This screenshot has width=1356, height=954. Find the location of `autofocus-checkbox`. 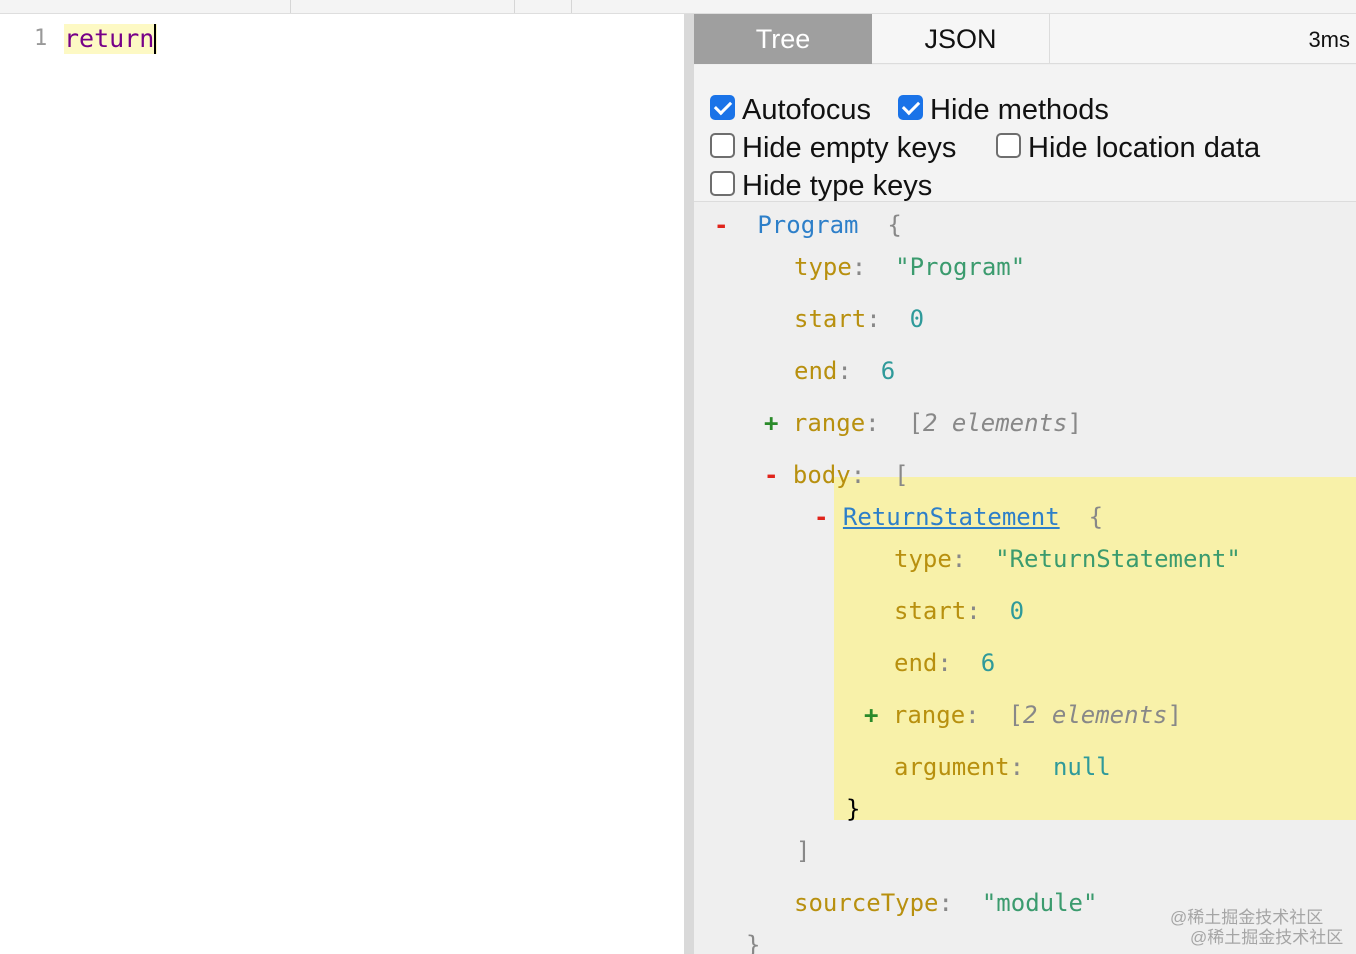

autofocus-checkbox is located at coordinates (722, 107).